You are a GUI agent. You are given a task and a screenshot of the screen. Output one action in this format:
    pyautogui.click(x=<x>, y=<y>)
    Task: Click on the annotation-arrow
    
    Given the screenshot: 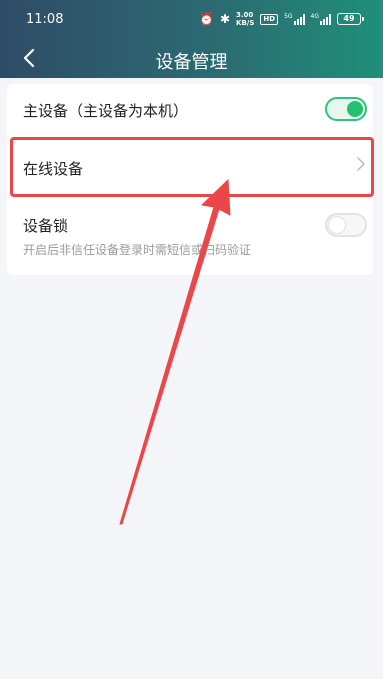 What is the action you would take?
    pyautogui.click(x=175, y=352)
    